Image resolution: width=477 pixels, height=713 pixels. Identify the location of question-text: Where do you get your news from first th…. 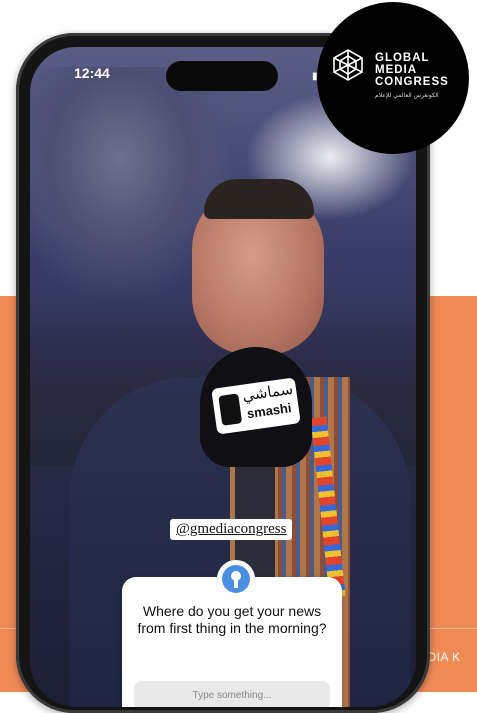
(232, 619).